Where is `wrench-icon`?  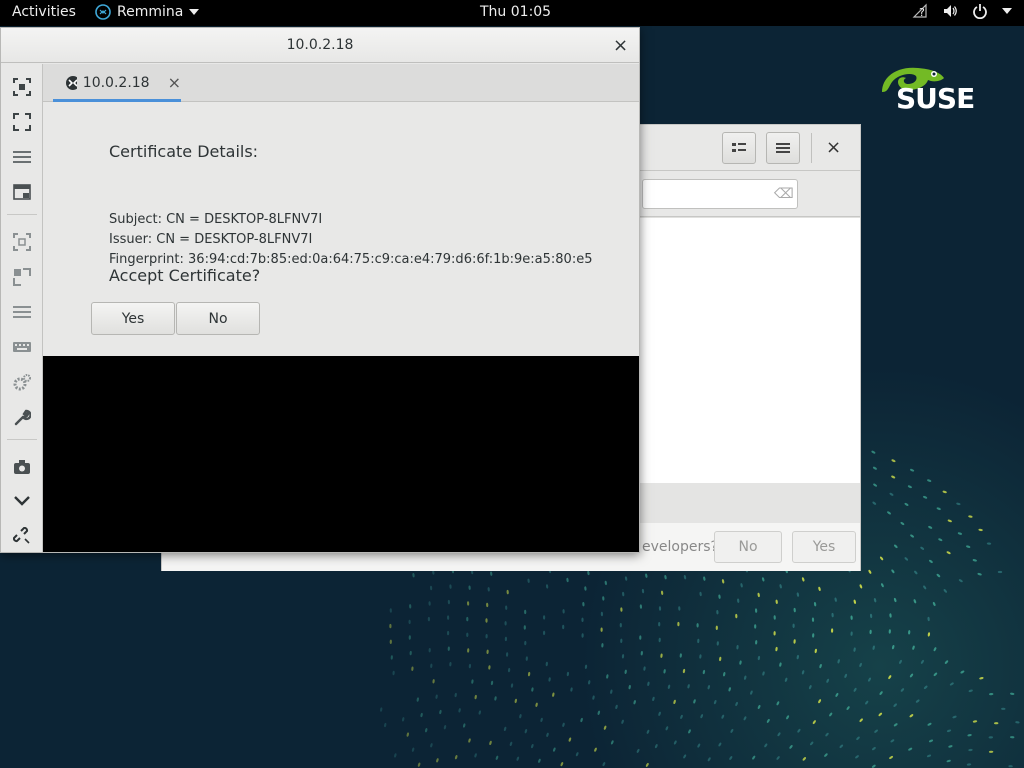 wrench-icon is located at coordinates (22, 417).